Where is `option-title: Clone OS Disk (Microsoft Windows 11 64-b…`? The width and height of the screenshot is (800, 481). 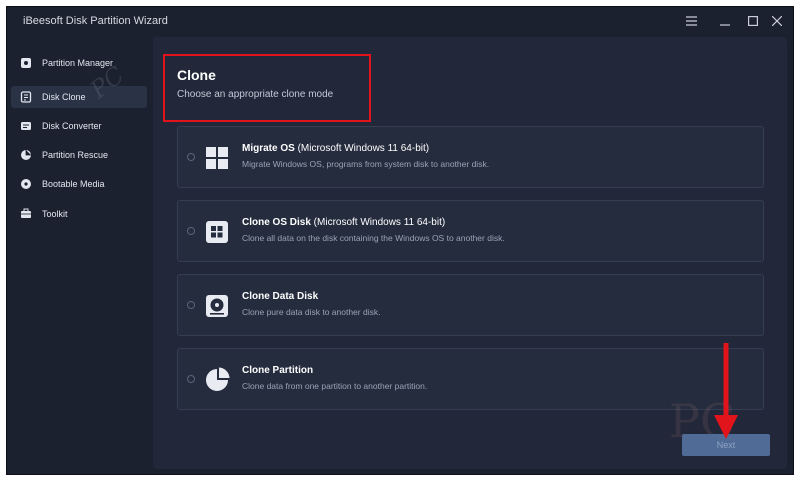
option-title: Clone OS Disk (Microsoft Windows 11 64-b… is located at coordinates (344, 222).